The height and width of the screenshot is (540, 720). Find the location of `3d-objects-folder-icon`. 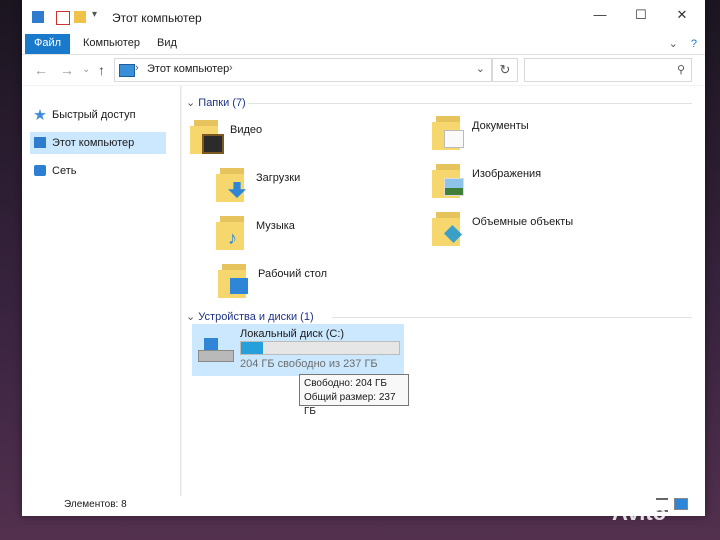

3d-objects-folder-icon is located at coordinates (449, 229).